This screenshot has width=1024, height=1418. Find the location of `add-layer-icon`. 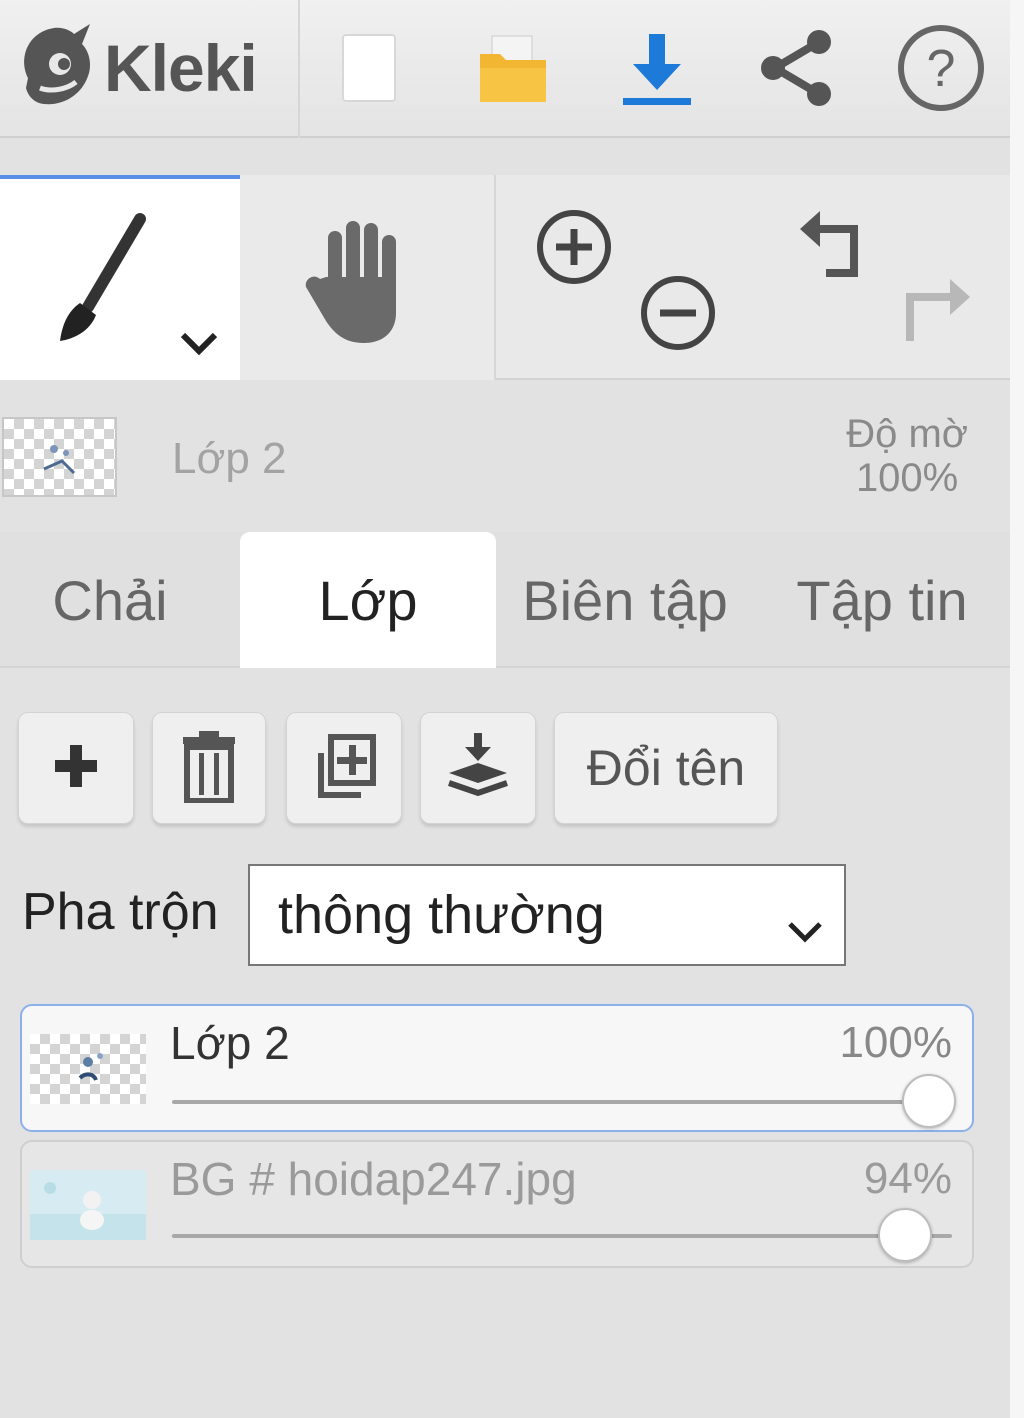

add-layer-icon is located at coordinates (76, 768).